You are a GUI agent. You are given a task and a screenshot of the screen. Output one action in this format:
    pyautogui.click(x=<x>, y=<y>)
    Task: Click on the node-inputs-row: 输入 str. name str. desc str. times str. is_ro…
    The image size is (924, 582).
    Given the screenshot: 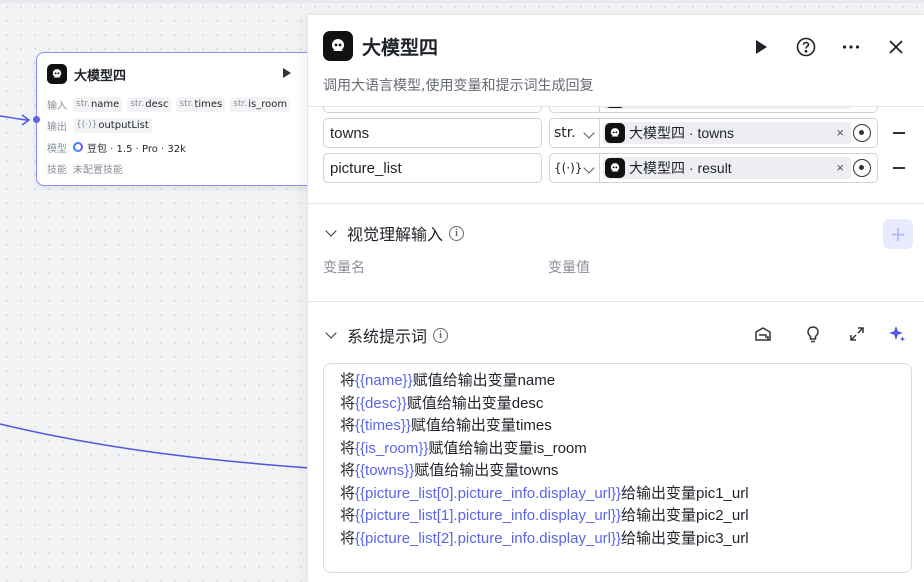 What is the action you would take?
    pyautogui.click(x=171, y=104)
    